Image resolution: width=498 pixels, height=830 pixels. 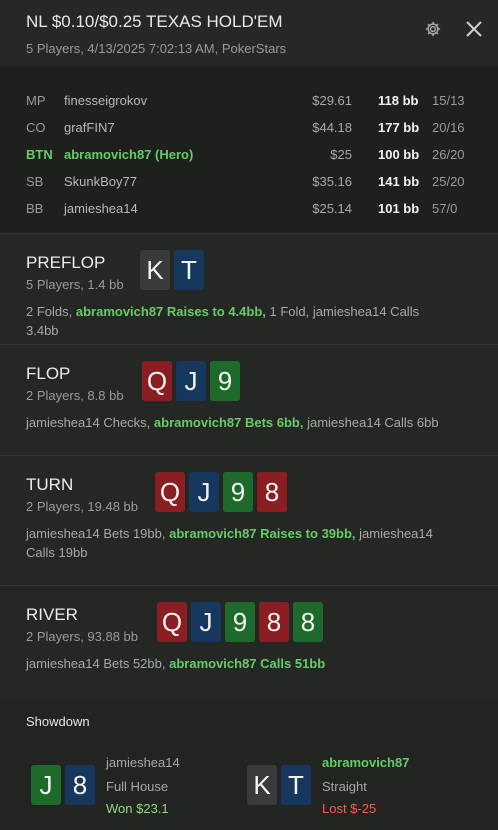 I want to click on showdown-player-name: jamieshea14, so click(x=143, y=762).